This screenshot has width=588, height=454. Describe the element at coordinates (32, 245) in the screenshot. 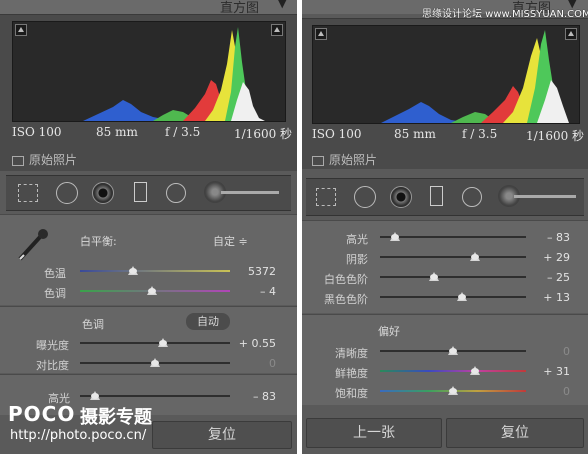

I see `eyedropper-icon` at that location.